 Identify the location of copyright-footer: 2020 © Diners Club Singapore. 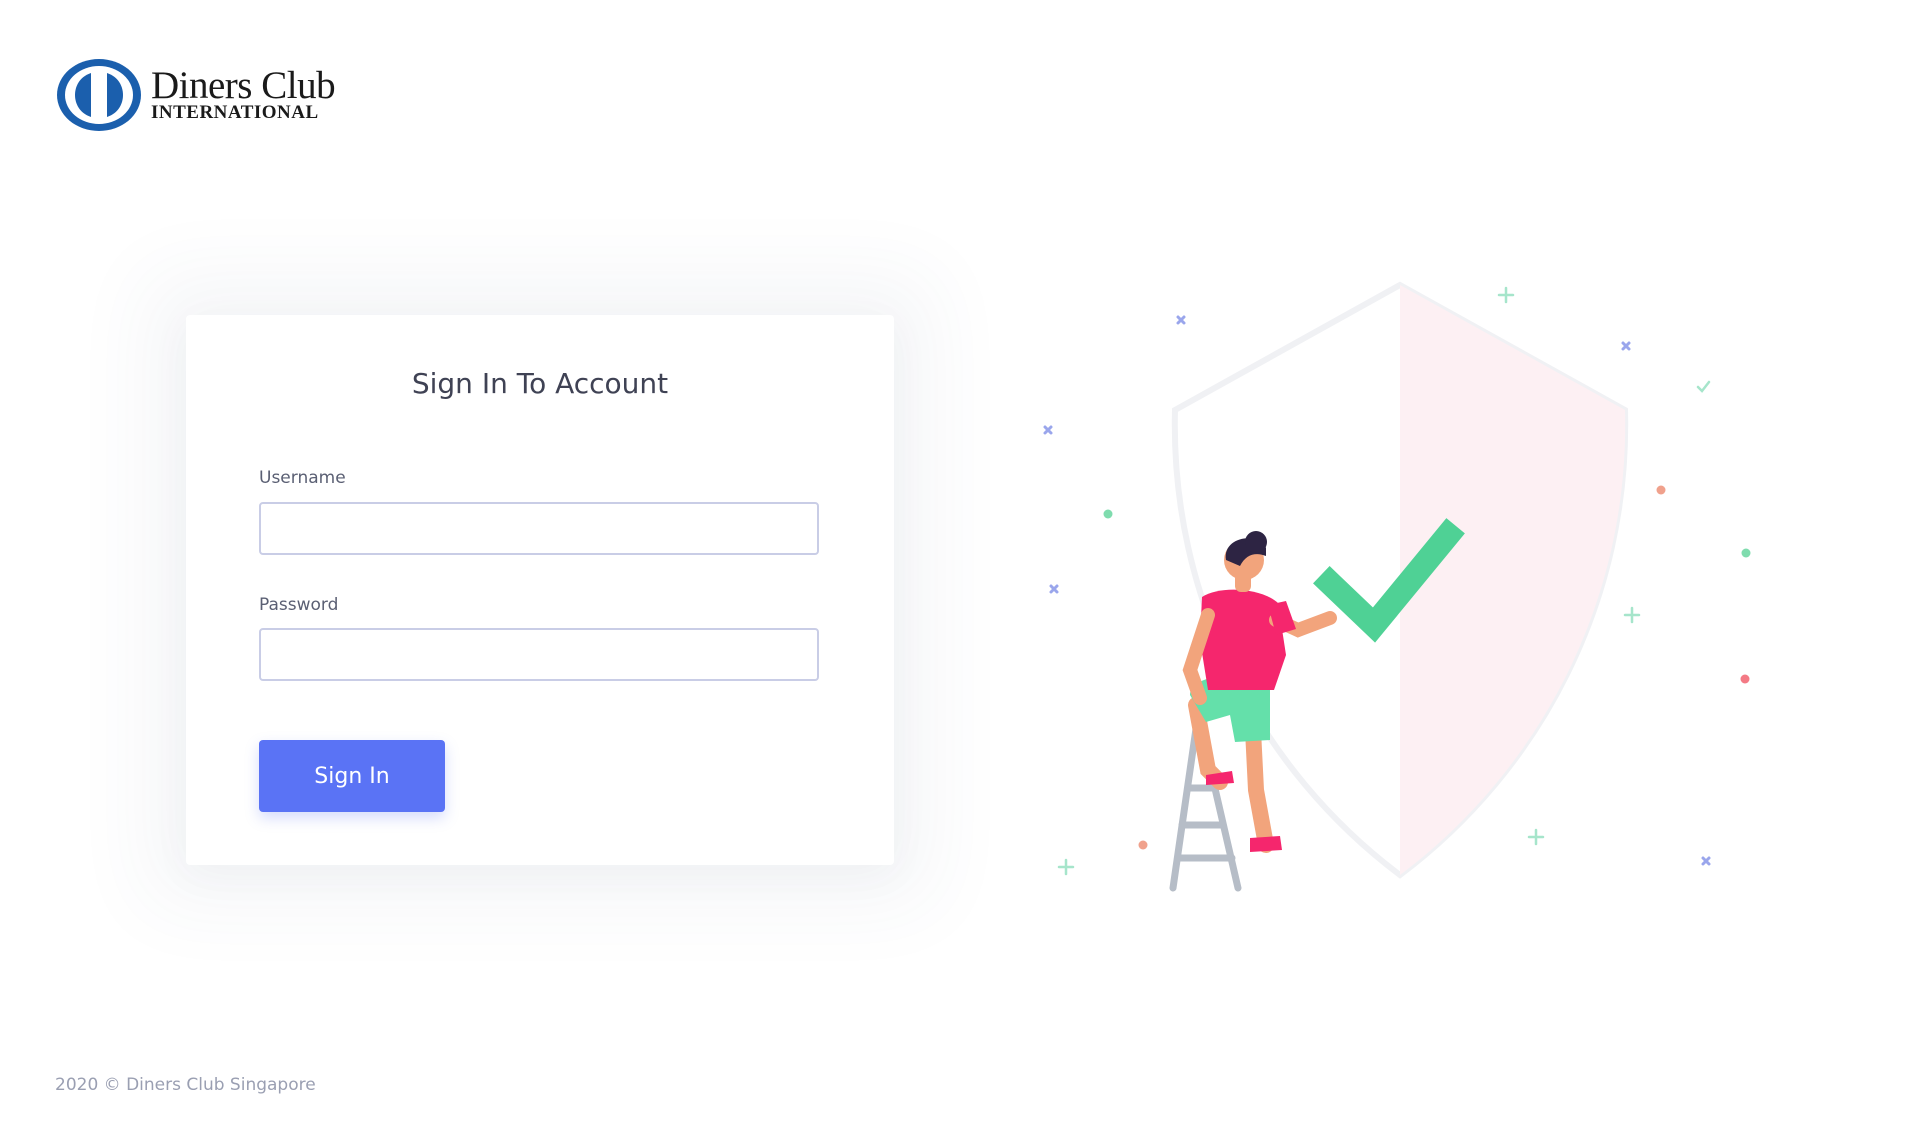
(185, 1085).